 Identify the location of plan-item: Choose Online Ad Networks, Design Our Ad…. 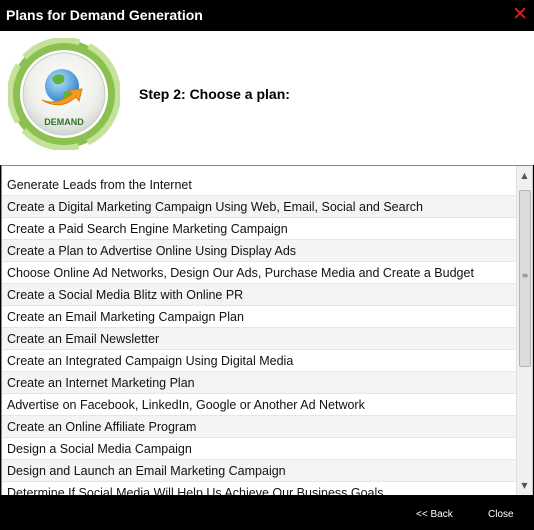
(260, 273).